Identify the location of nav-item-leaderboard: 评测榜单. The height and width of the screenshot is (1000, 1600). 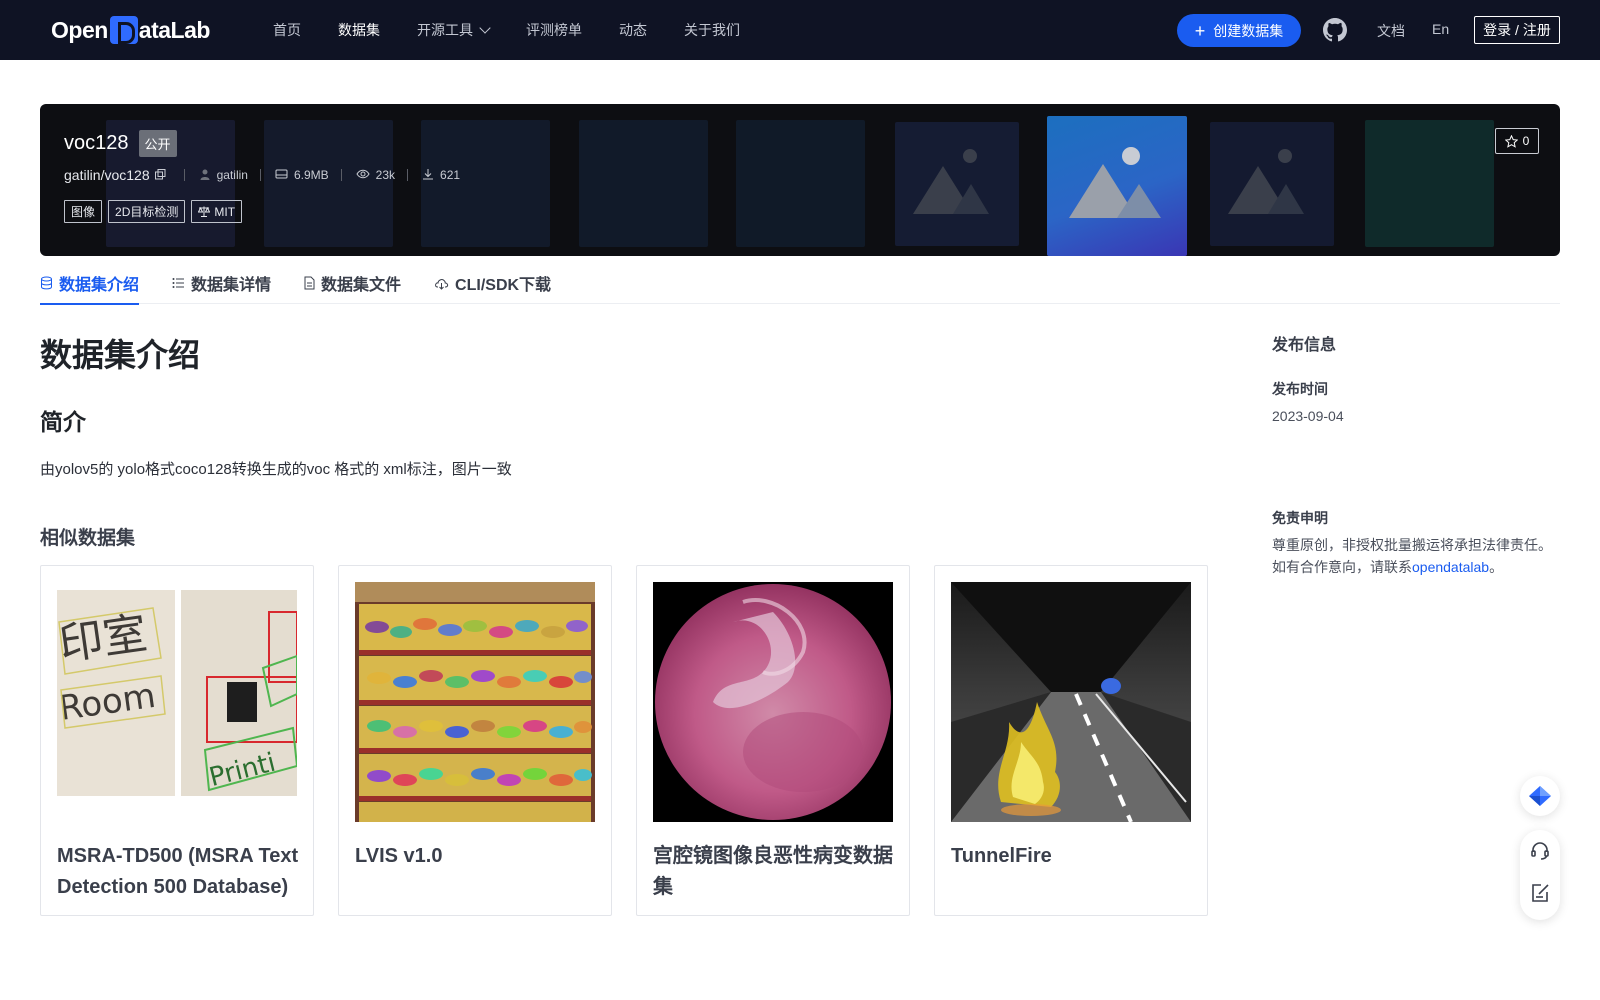
(554, 30).